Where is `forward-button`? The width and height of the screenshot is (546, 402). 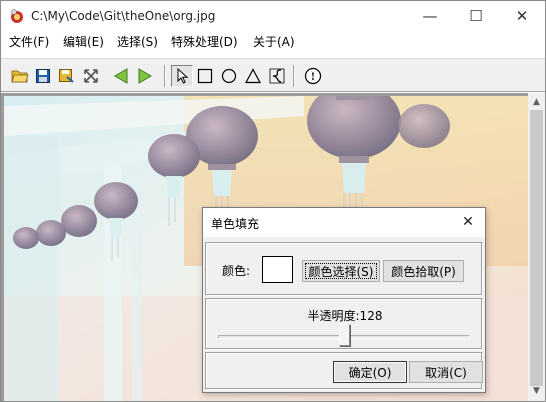 forward-button is located at coordinates (145, 76).